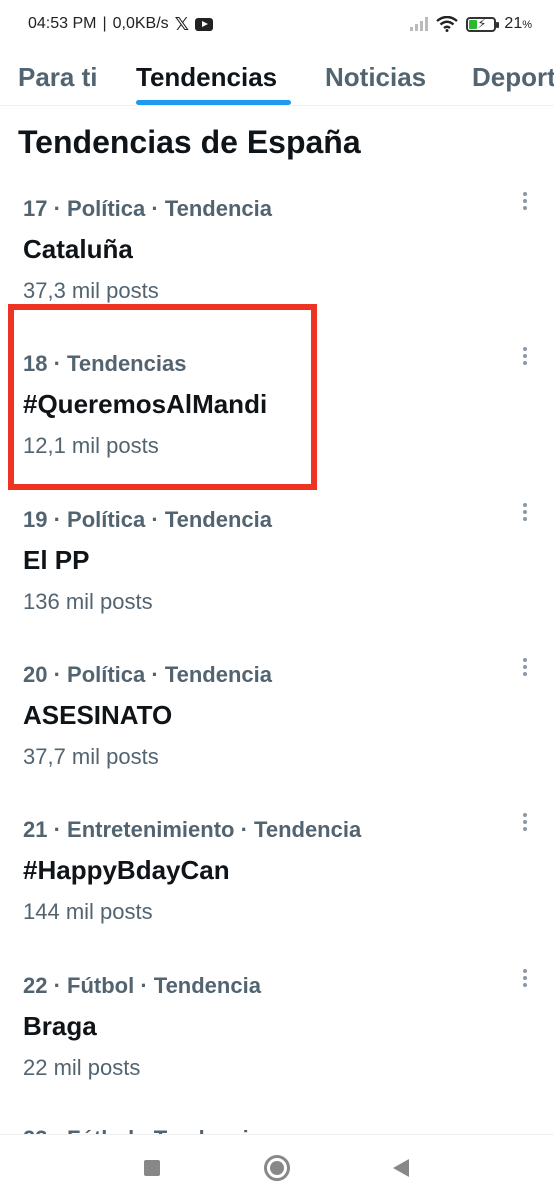  Describe the element at coordinates (152, 1168) in the screenshot. I see `recents-square-icon` at that location.